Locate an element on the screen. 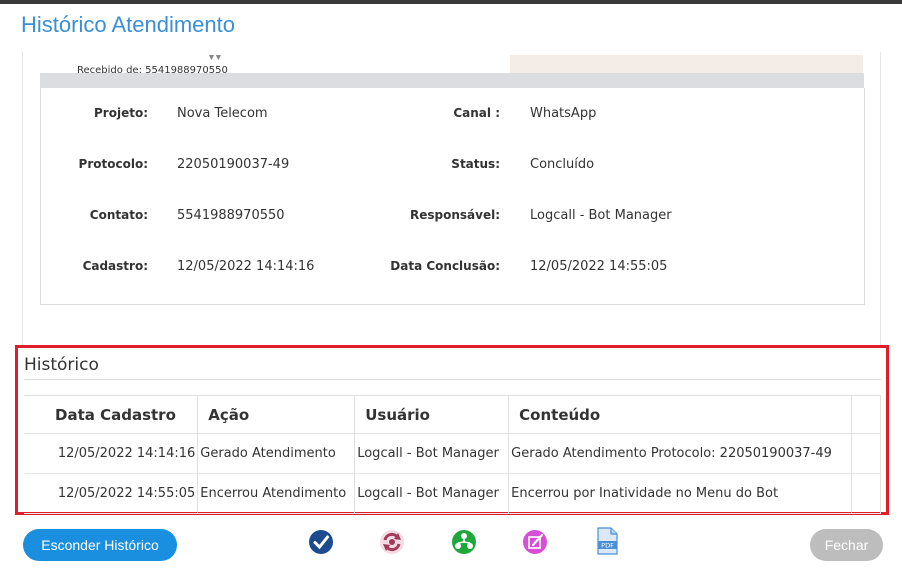  history-header-row: Data Cadastro Ação Usuário Conteúdo is located at coordinates (452, 414).